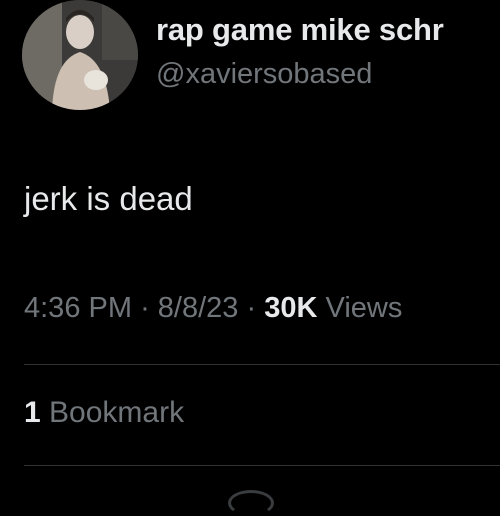  What do you see at coordinates (251, 503) in the screenshot?
I see `reply-icon` at bounding box center [251, 503].